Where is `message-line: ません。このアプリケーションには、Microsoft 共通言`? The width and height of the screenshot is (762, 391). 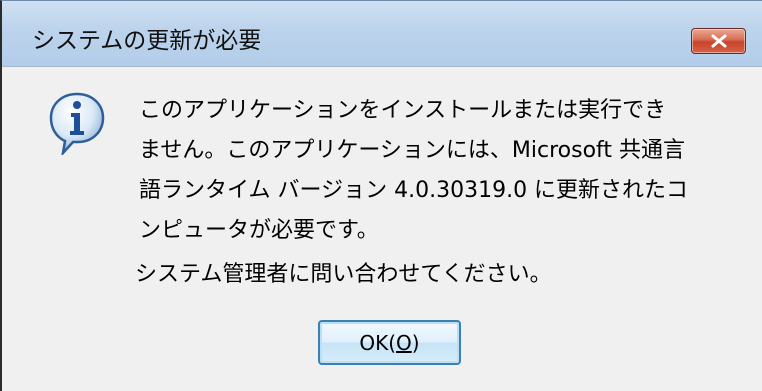 message-line: ません。このアプリケーションには、Microsoft 共通言 is located at coordinates (412, 150).